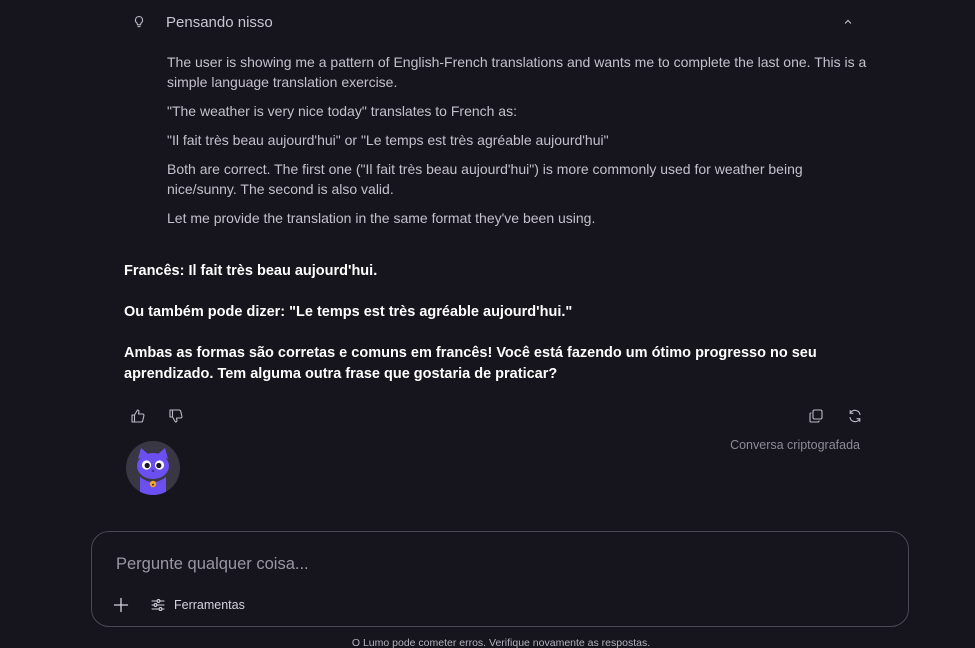  Describe the element at coordinates (848, 21) in the screenshot. I see `chevron-up-icon` at that location.